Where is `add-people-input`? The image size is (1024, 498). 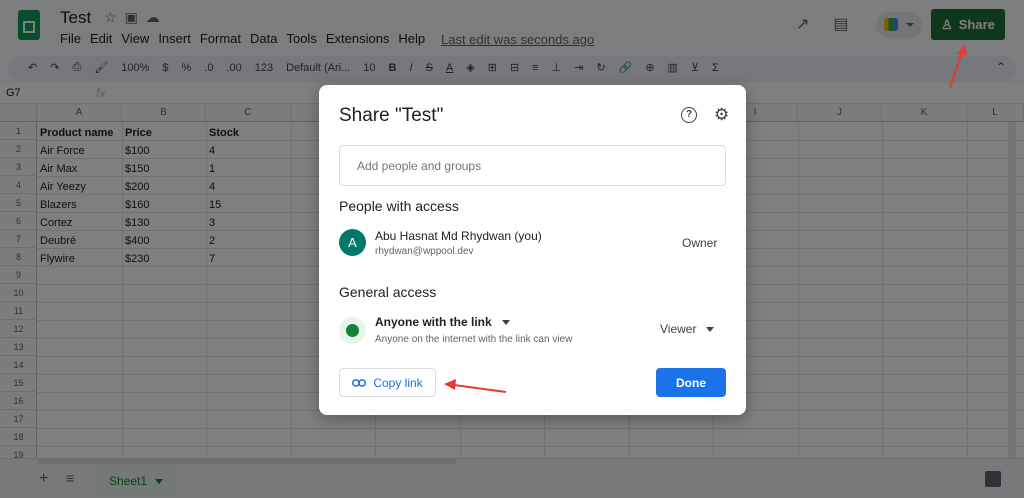 add-people-input is located at coordinates (532, 165).